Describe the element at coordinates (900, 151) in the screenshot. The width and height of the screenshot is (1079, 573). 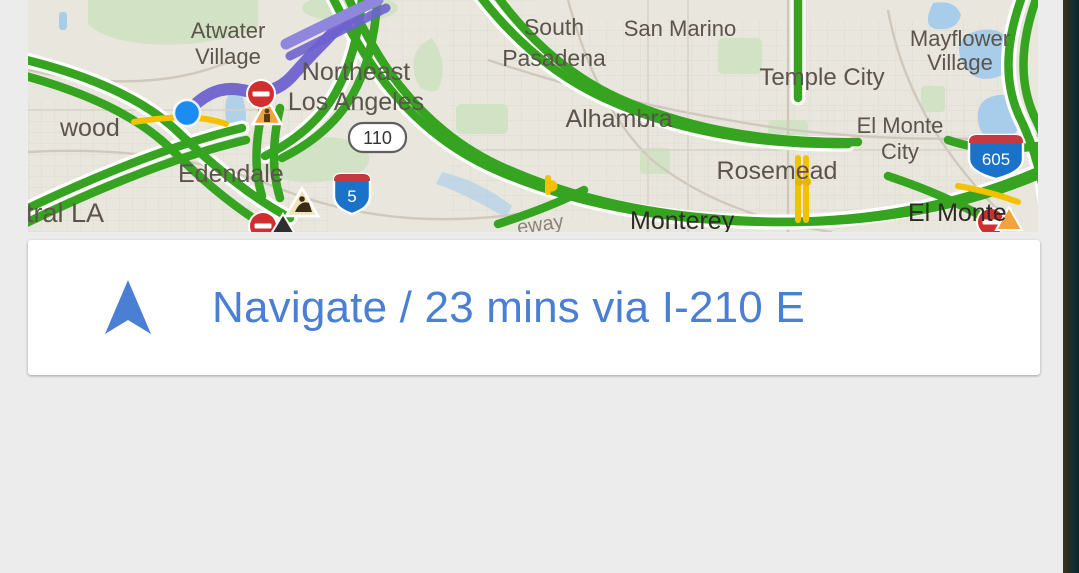
I see `svg-text: City` at that location.